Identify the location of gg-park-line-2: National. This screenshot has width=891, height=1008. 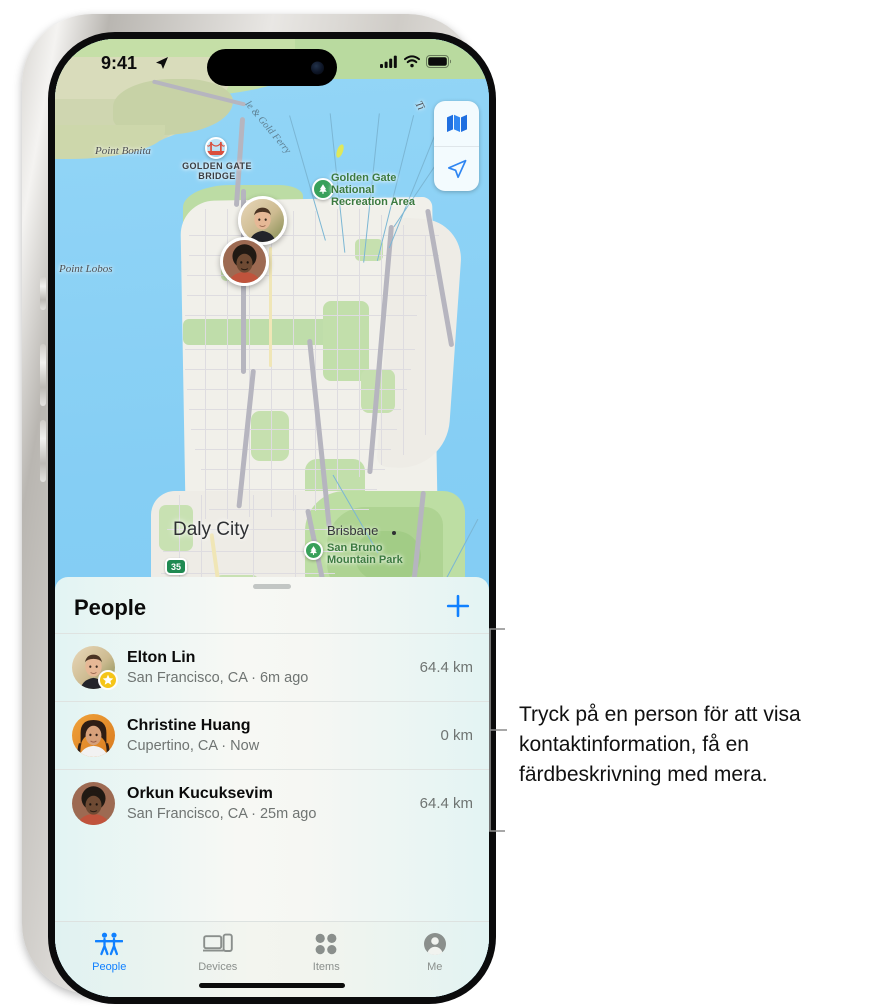
(353, 190).